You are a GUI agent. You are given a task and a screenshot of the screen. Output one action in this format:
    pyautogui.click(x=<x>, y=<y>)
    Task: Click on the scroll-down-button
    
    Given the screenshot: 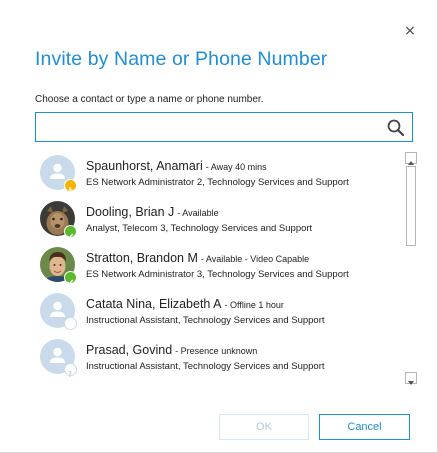 What is the action you would take?
    pyautogui.click(x=411, y=378)
    